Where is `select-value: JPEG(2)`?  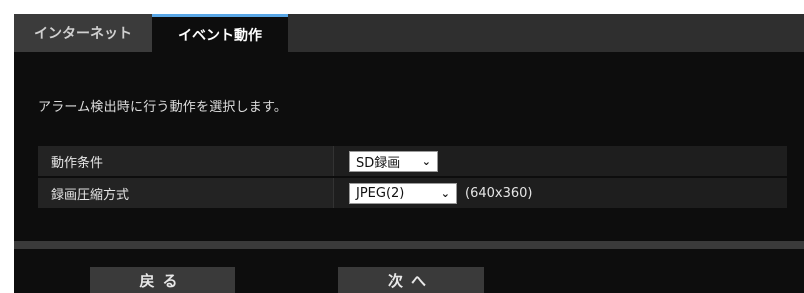
select-value: JPEG(2) is located at coordinates (380, 193).